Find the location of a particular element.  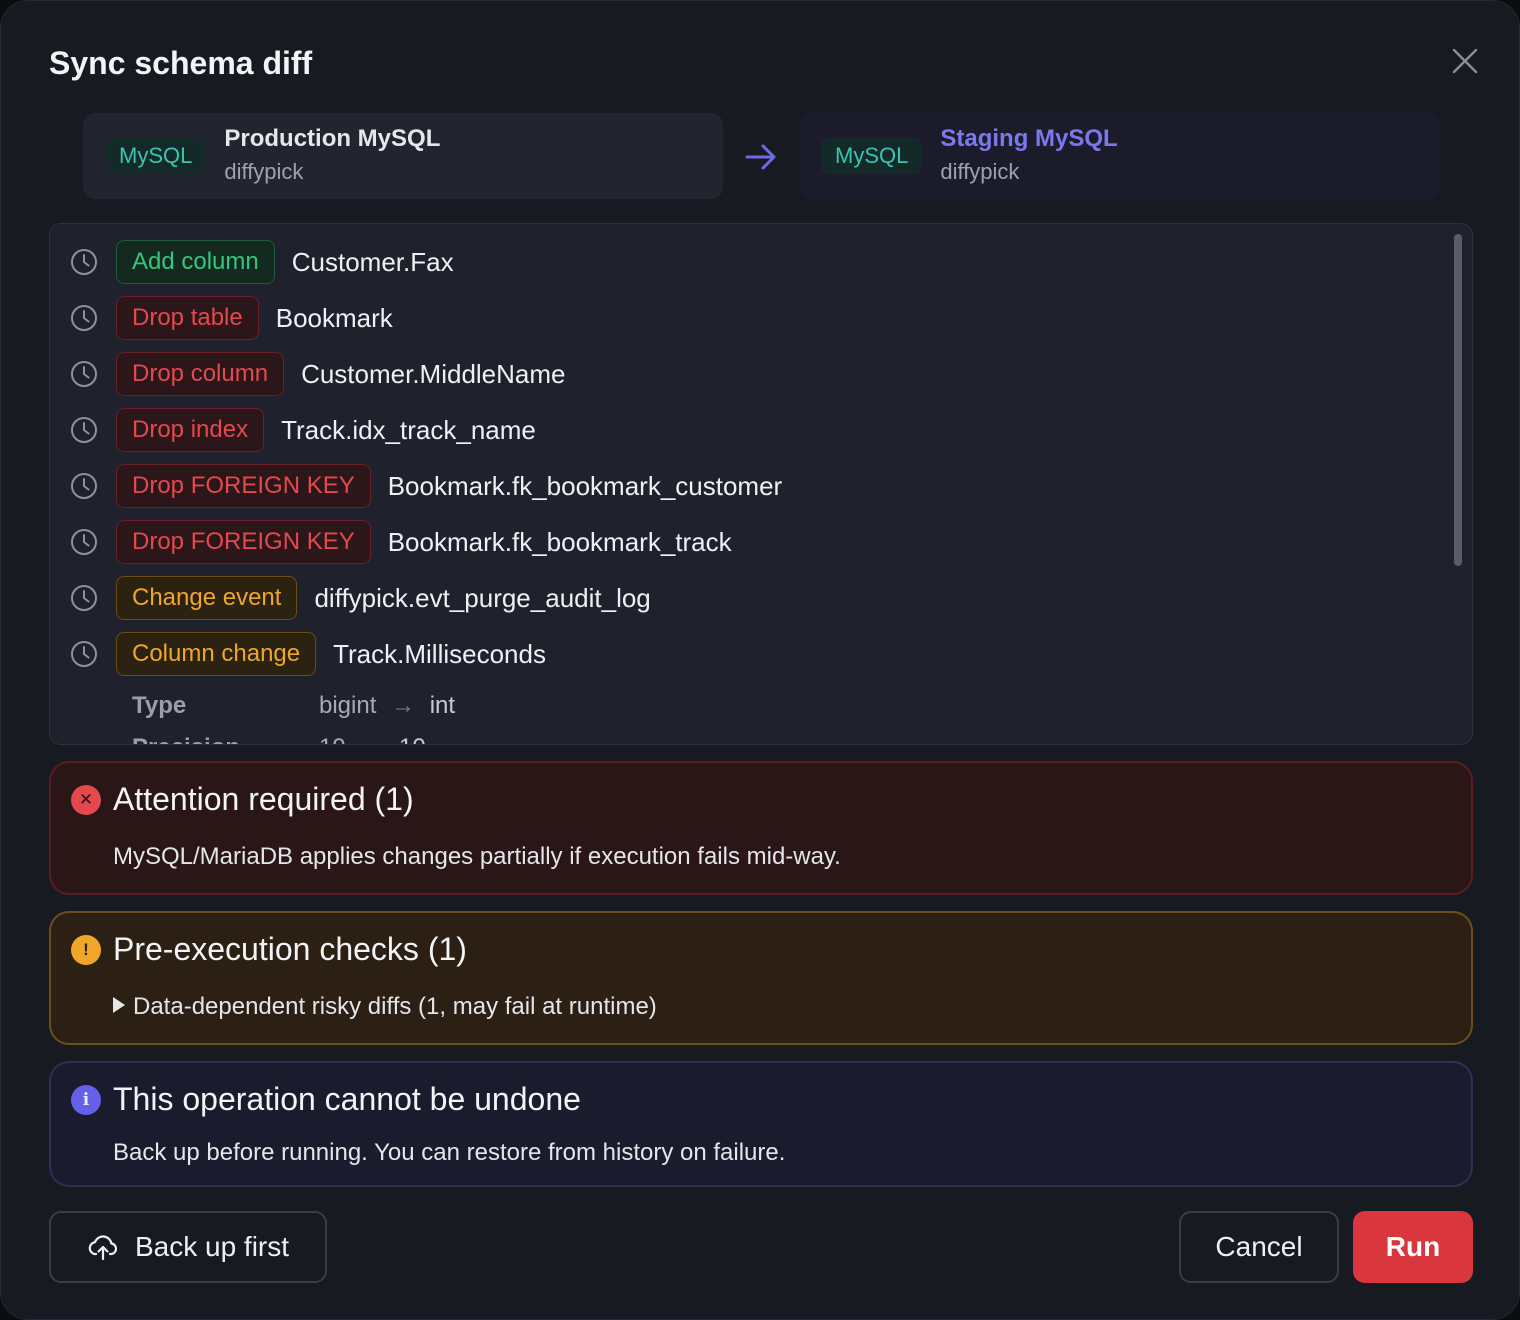

diff-action-tag: Column change is located at coordinates (216, 654).